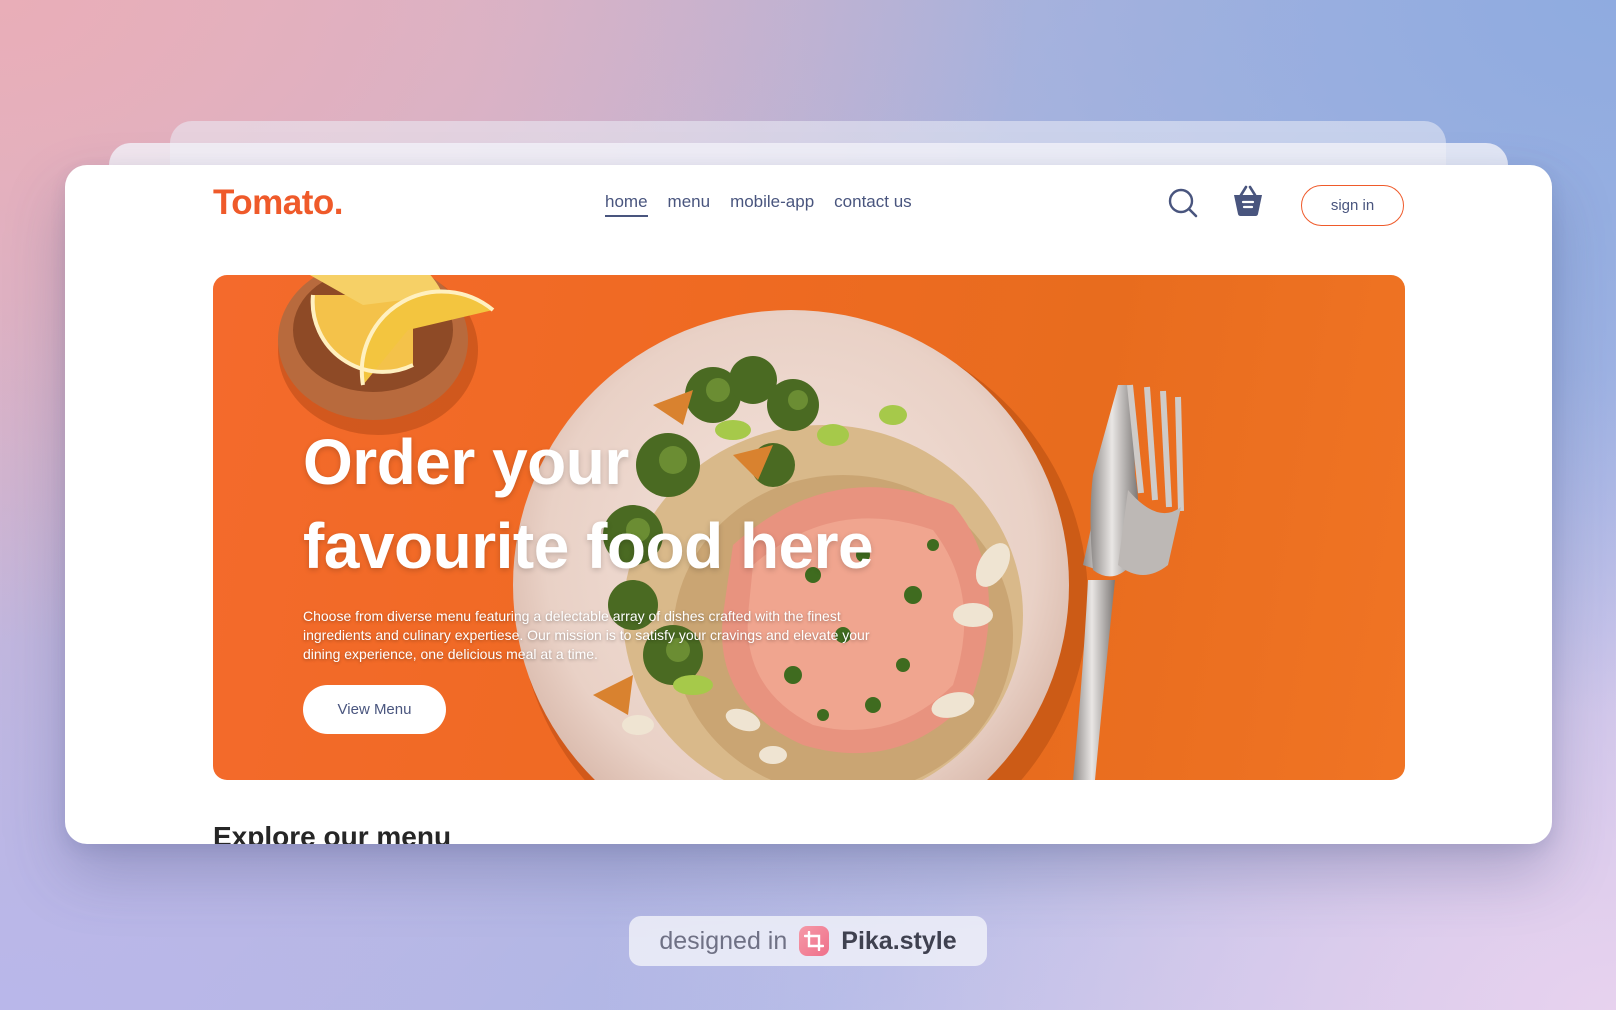 Image resolution: width=1616 pixels, height=1010 pixels. What do you see at coordinates (466, 462) in the screenshot?
I see `hero-title-line1: Order your` at bounding box center [466, 462].